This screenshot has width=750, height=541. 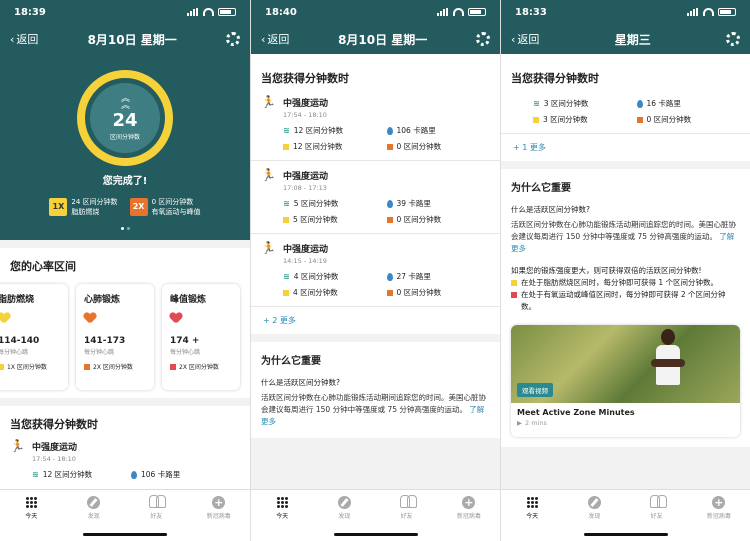 What do you see at coordinates (124, 137) in the screenshot?
I see `ring-unit: 区间分钟数` at bounding box center [124, 137].